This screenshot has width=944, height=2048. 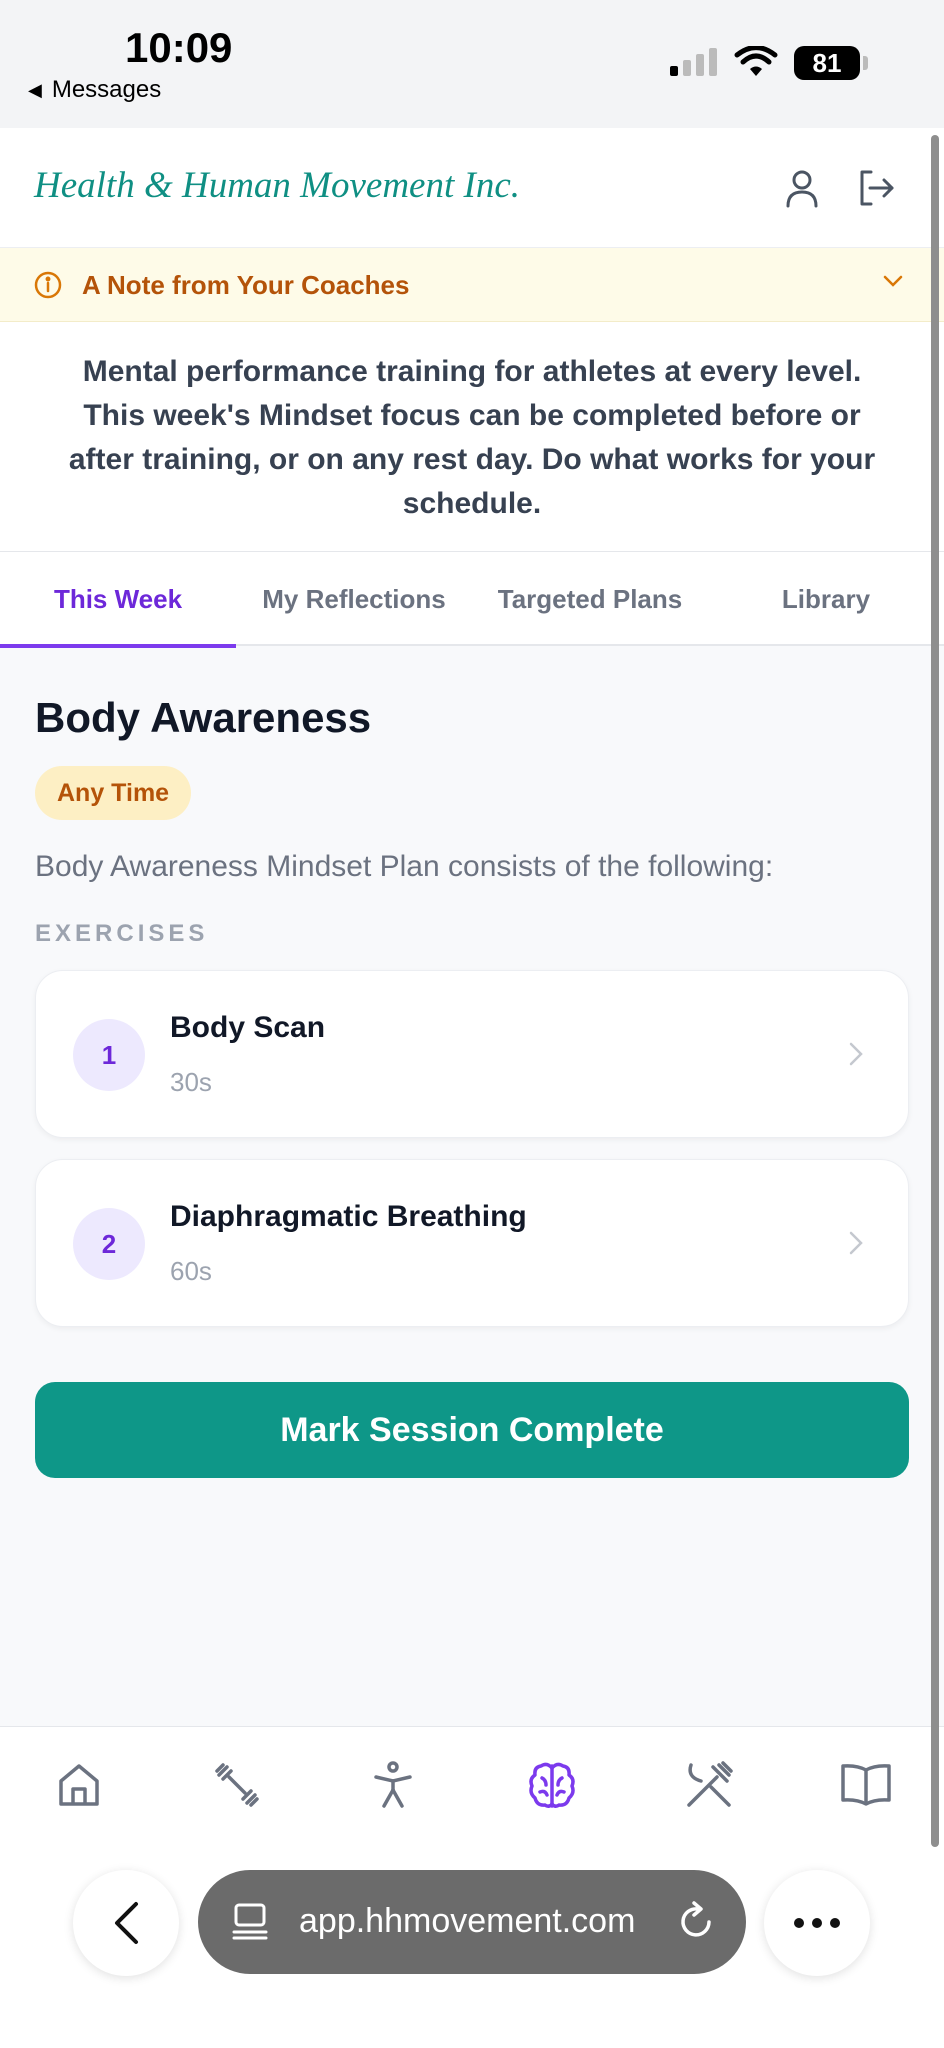 What do you see at coordinates (203, 717) in the screenshot?
I see `plan-title: Body Awareness` at bounding box center [203, 717].